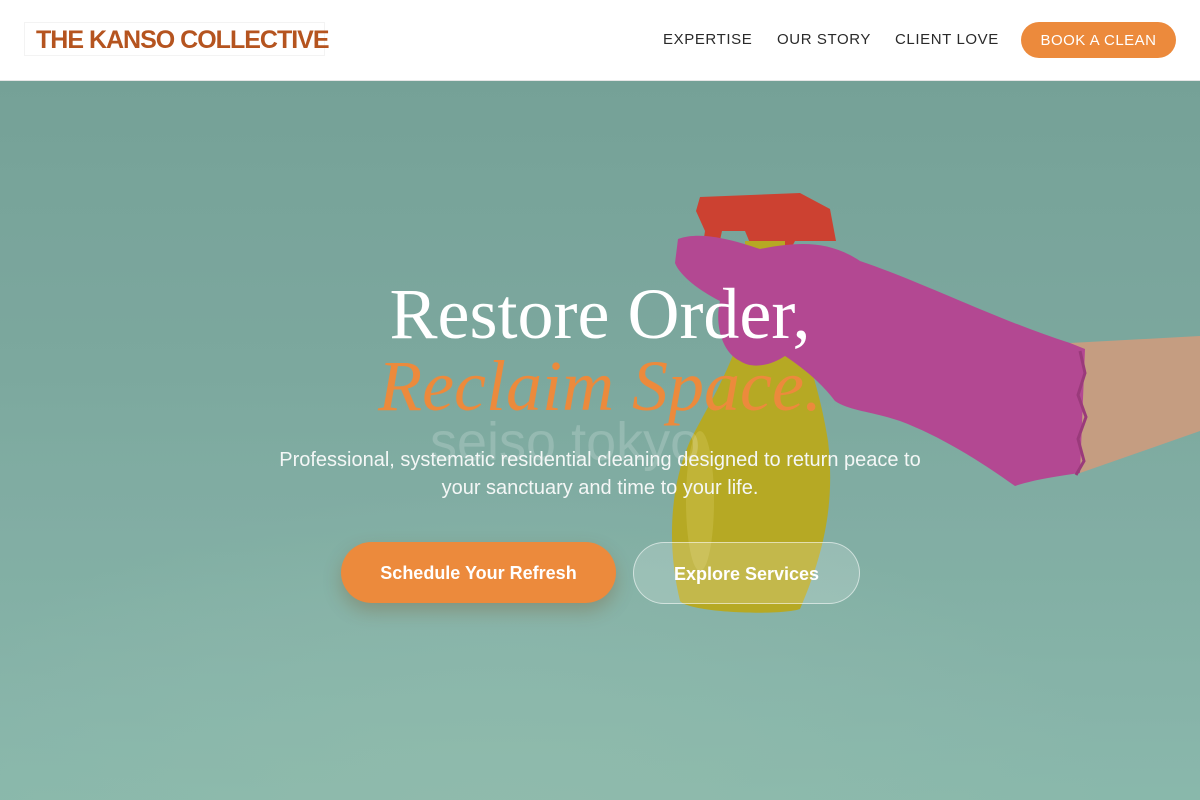  What do you see at coordinates (707, 40) in the screenshot?
I see `nav-link-expertise: EXPERTISE` at bounding box center [707, 40].